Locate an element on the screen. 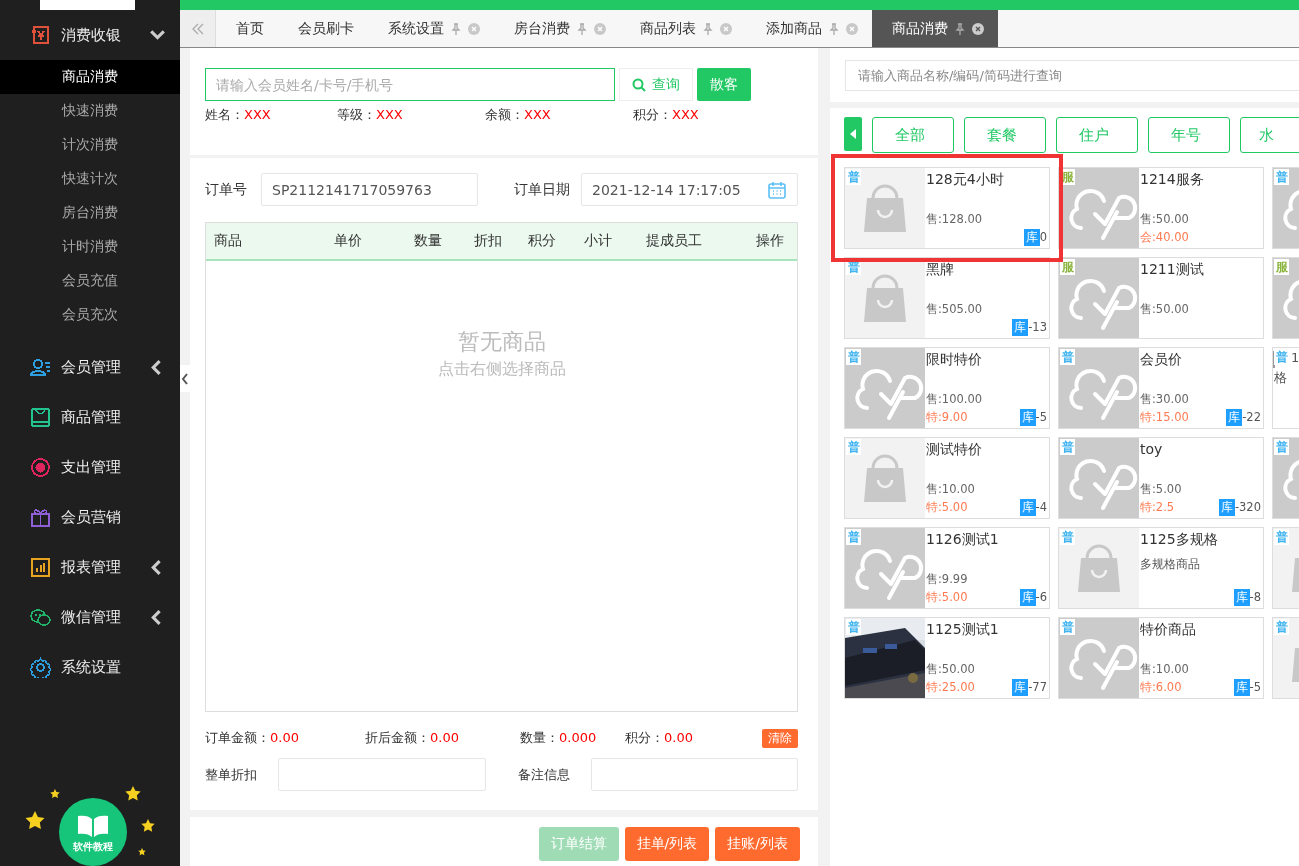 This screenshot has width=1299, height=866. product-card: 普 1125测试1 售:50.00 特:25.00 库 -77 is located at coordinates (947, 658).